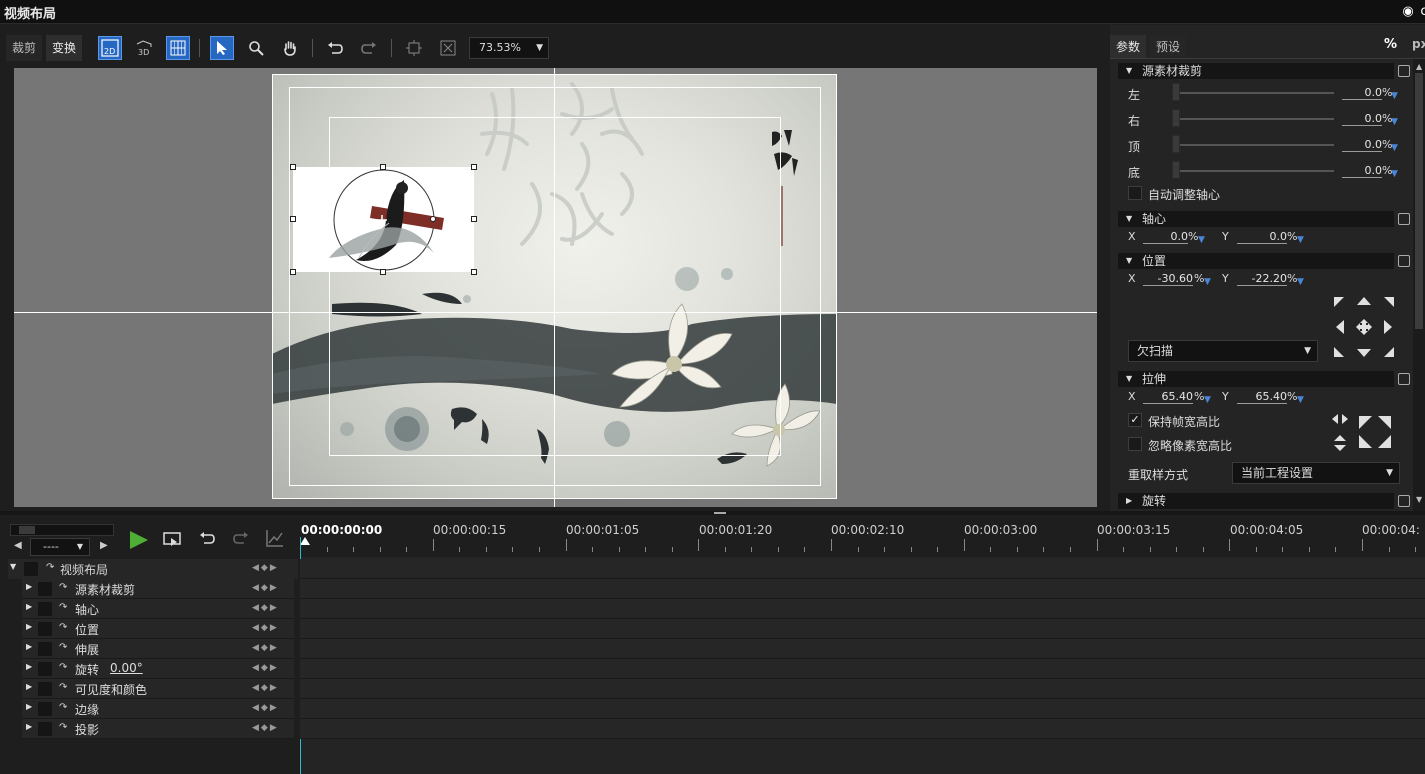  Describe the element at coordinates (64, 48) in the screenshot. I see `tab-transform: 变换` at that location.